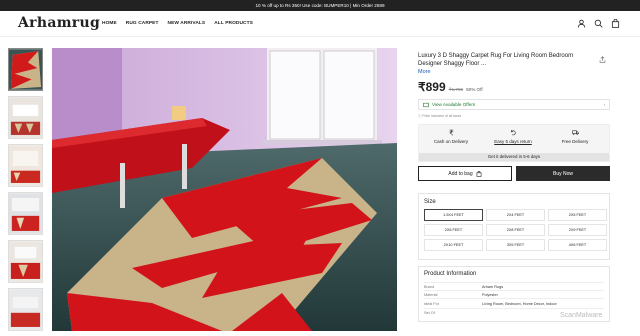  What do you see at coordinates (142, 23) in the screenshot?
I see `nav-rug-carpet: RUG CARPET` at bounding box center [142, 23].